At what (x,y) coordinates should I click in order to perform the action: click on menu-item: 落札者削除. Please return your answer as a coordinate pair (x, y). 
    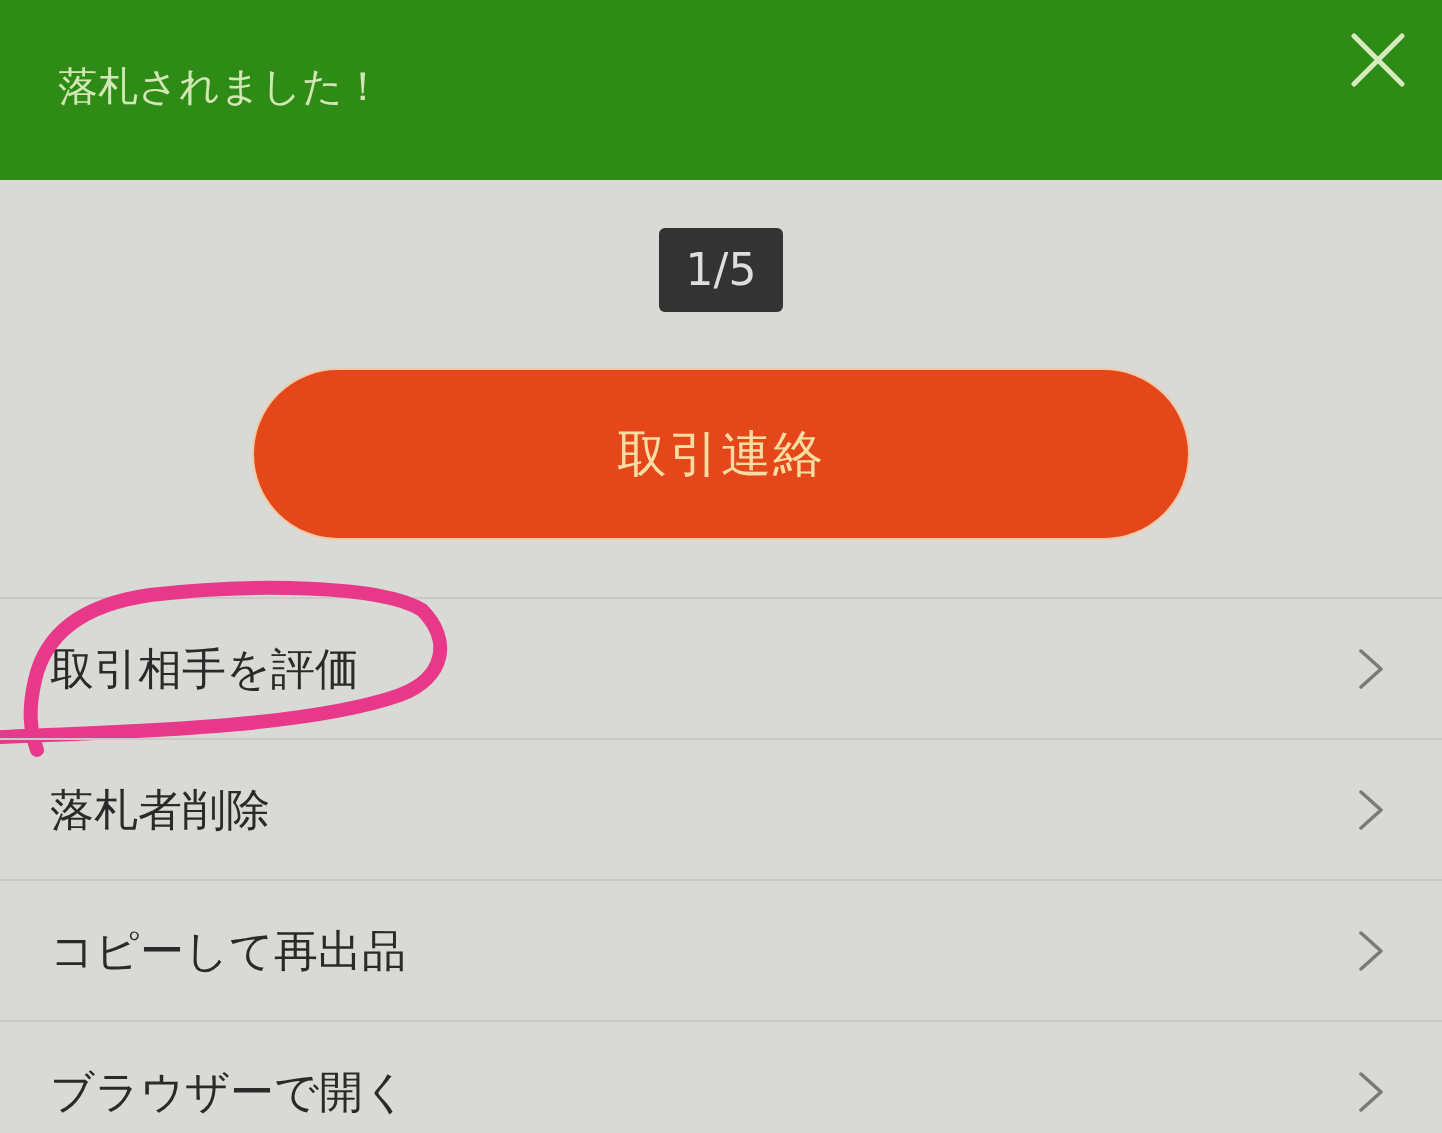
    Looking at the image, I should click on (721, 808).